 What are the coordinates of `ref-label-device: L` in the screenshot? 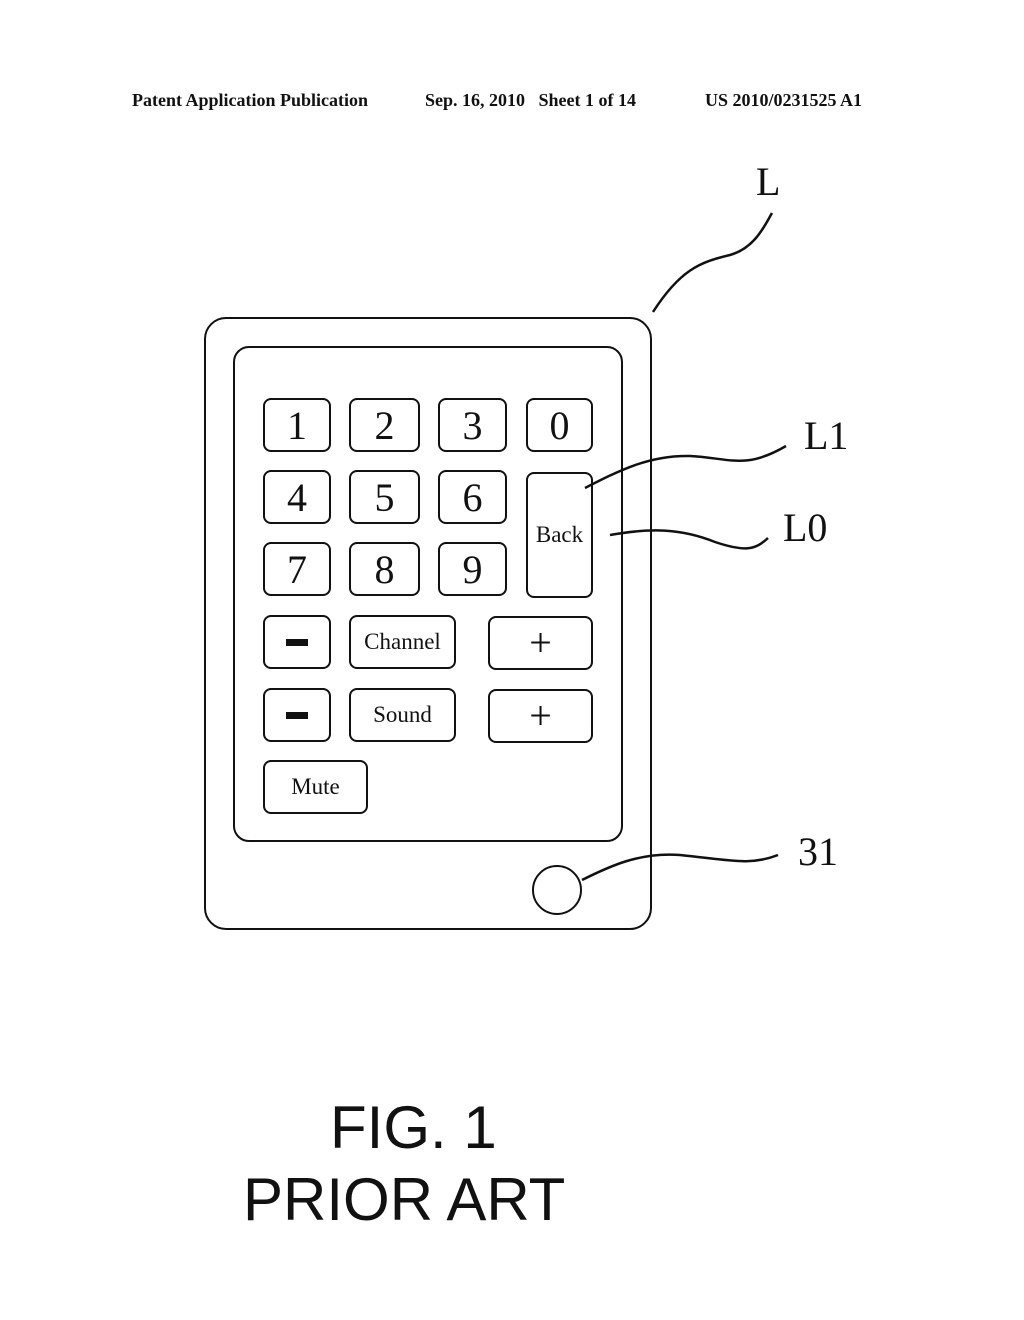 It's located at (768, 181).